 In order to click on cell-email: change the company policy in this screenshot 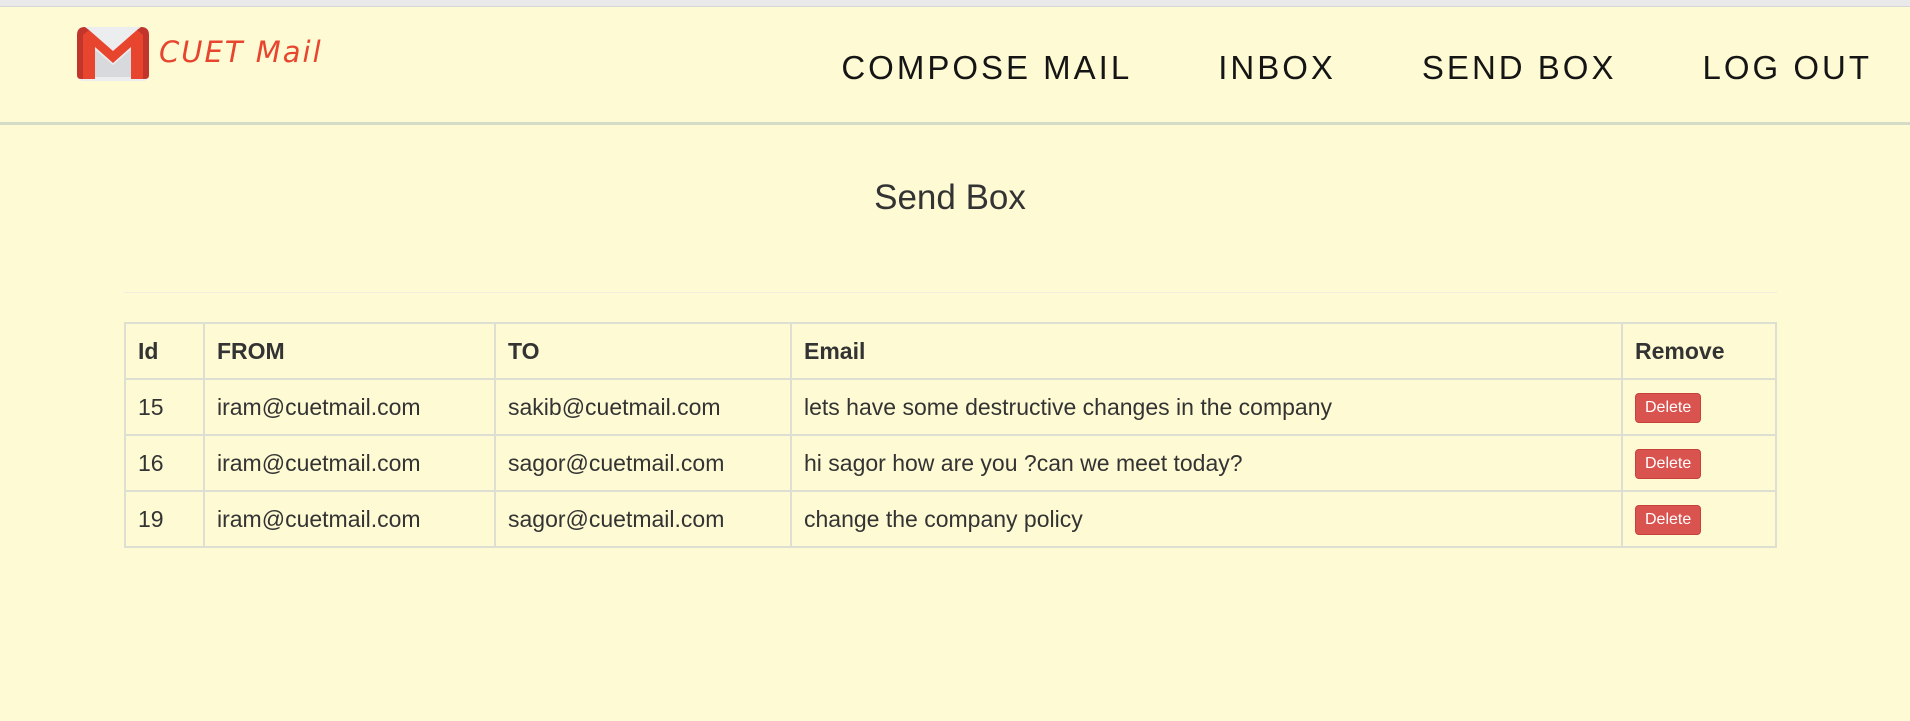, I will do `click(1206, 519)`.